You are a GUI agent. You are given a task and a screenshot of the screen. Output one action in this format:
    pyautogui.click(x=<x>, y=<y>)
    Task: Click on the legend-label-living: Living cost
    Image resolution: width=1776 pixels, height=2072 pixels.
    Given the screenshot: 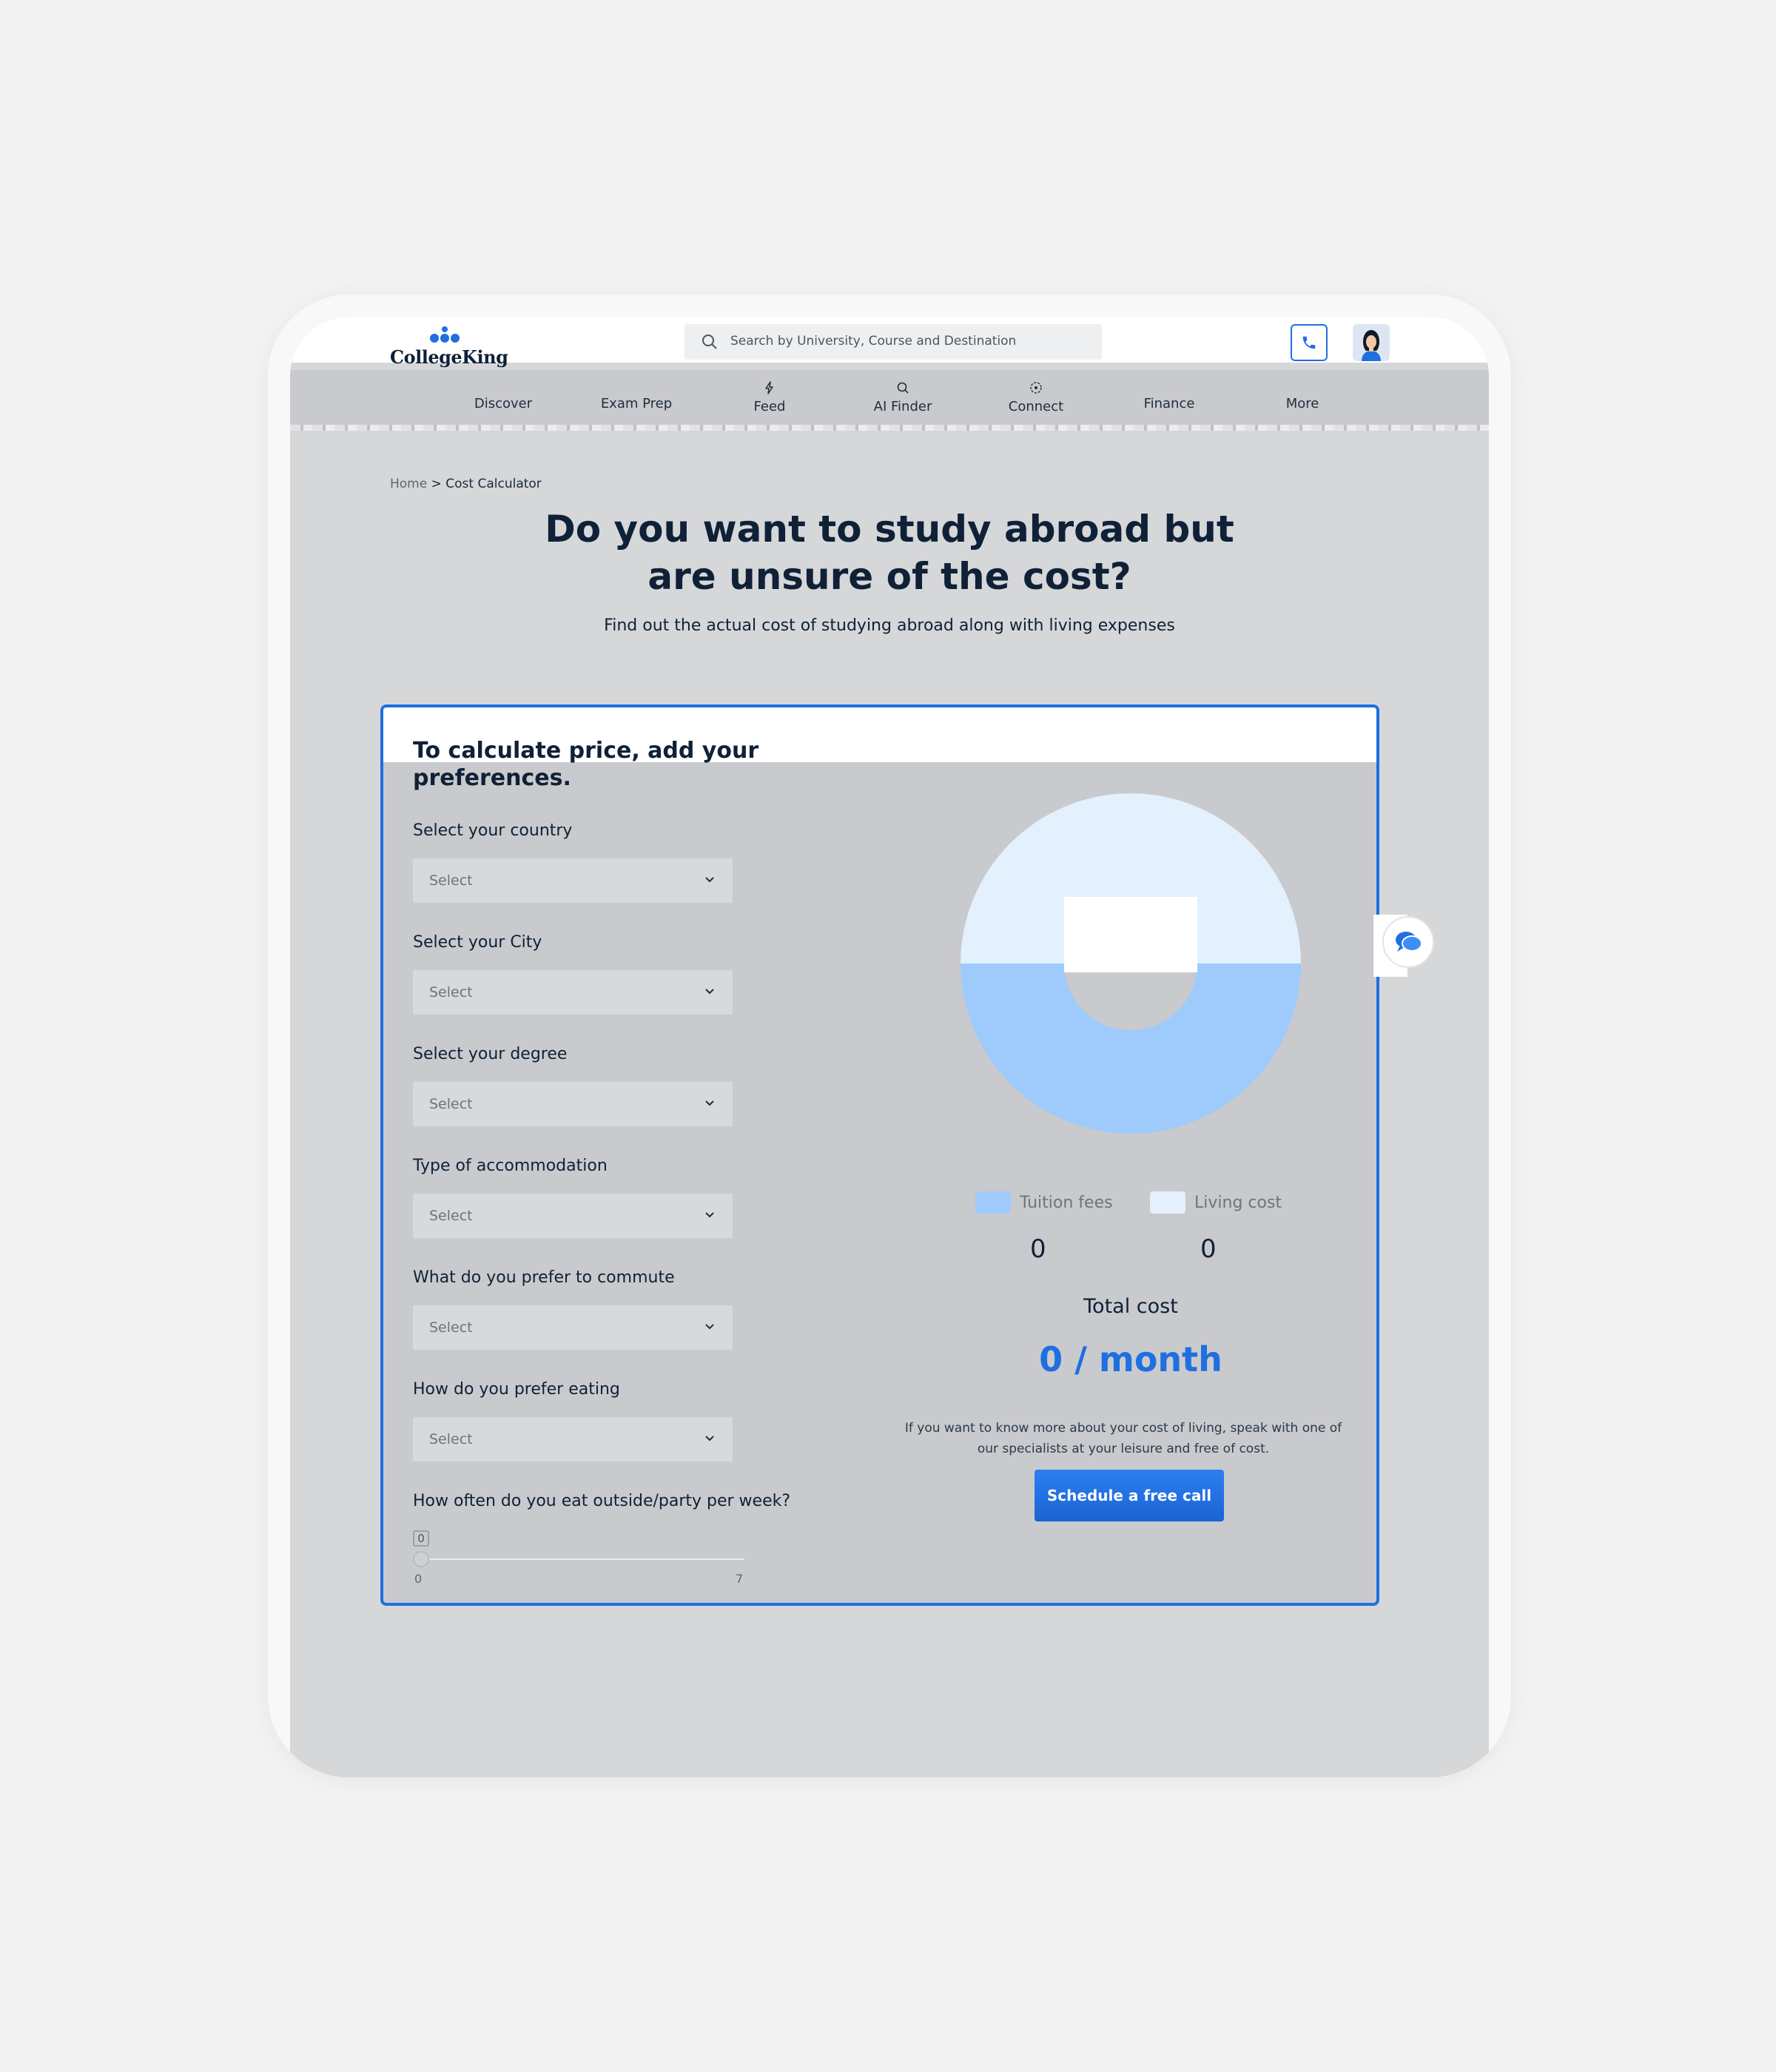 What is the action you would take?
    pyautogui.click(x=1238, y=1203)
    